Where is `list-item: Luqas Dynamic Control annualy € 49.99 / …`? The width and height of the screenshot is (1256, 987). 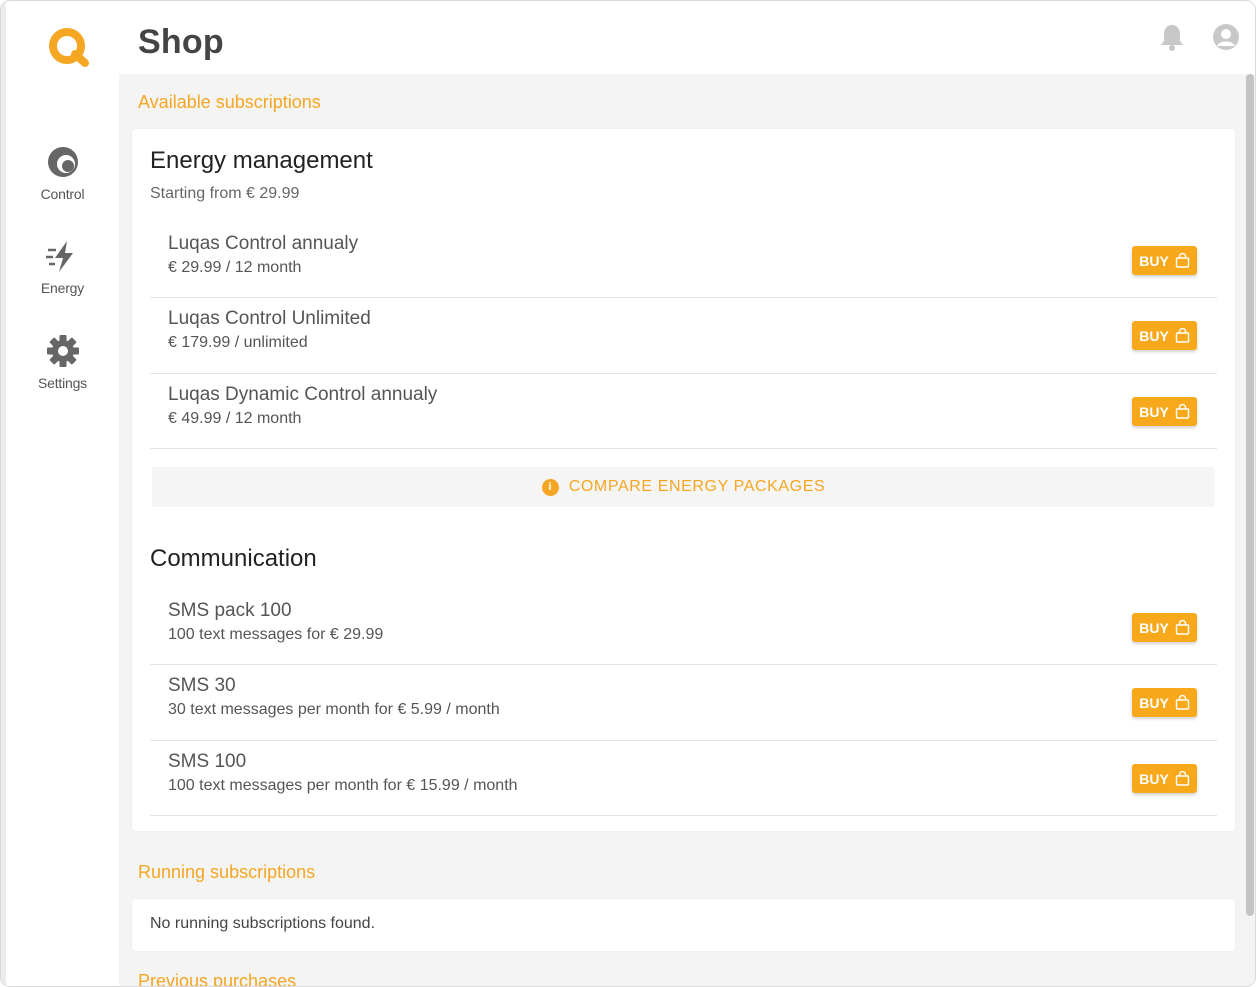 list-item: Luqas Dynamic Control annualy € 49.99 / … is located at coordinates (683, 411).